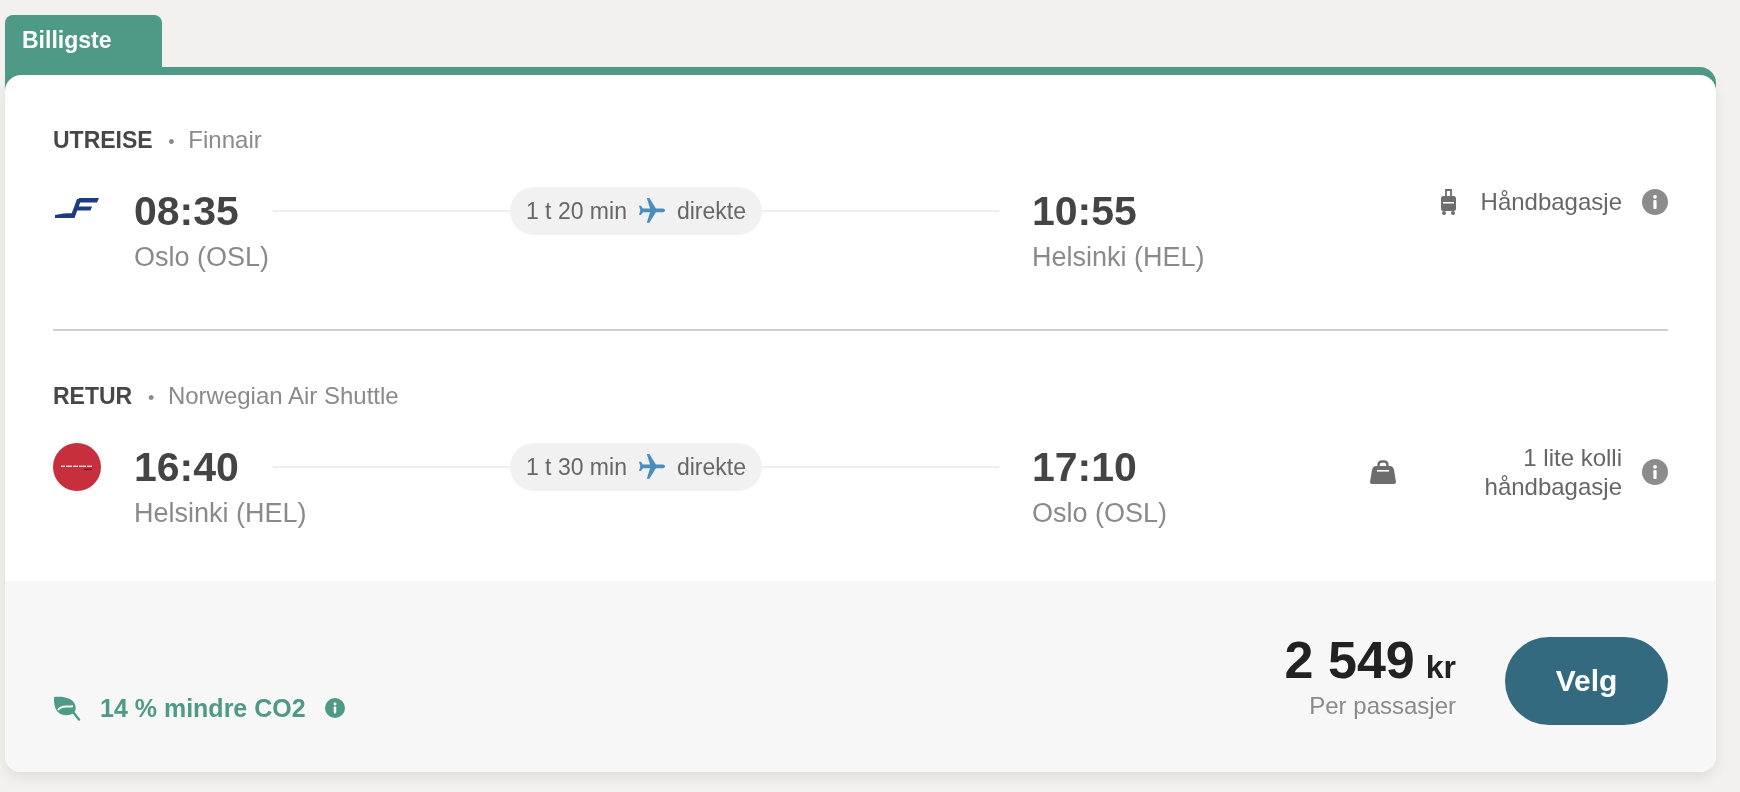 This screenshot has width=1740, height=792. I want to click on baggage-text: 1 lite kolli håndbagasje, so click(1552, 472).